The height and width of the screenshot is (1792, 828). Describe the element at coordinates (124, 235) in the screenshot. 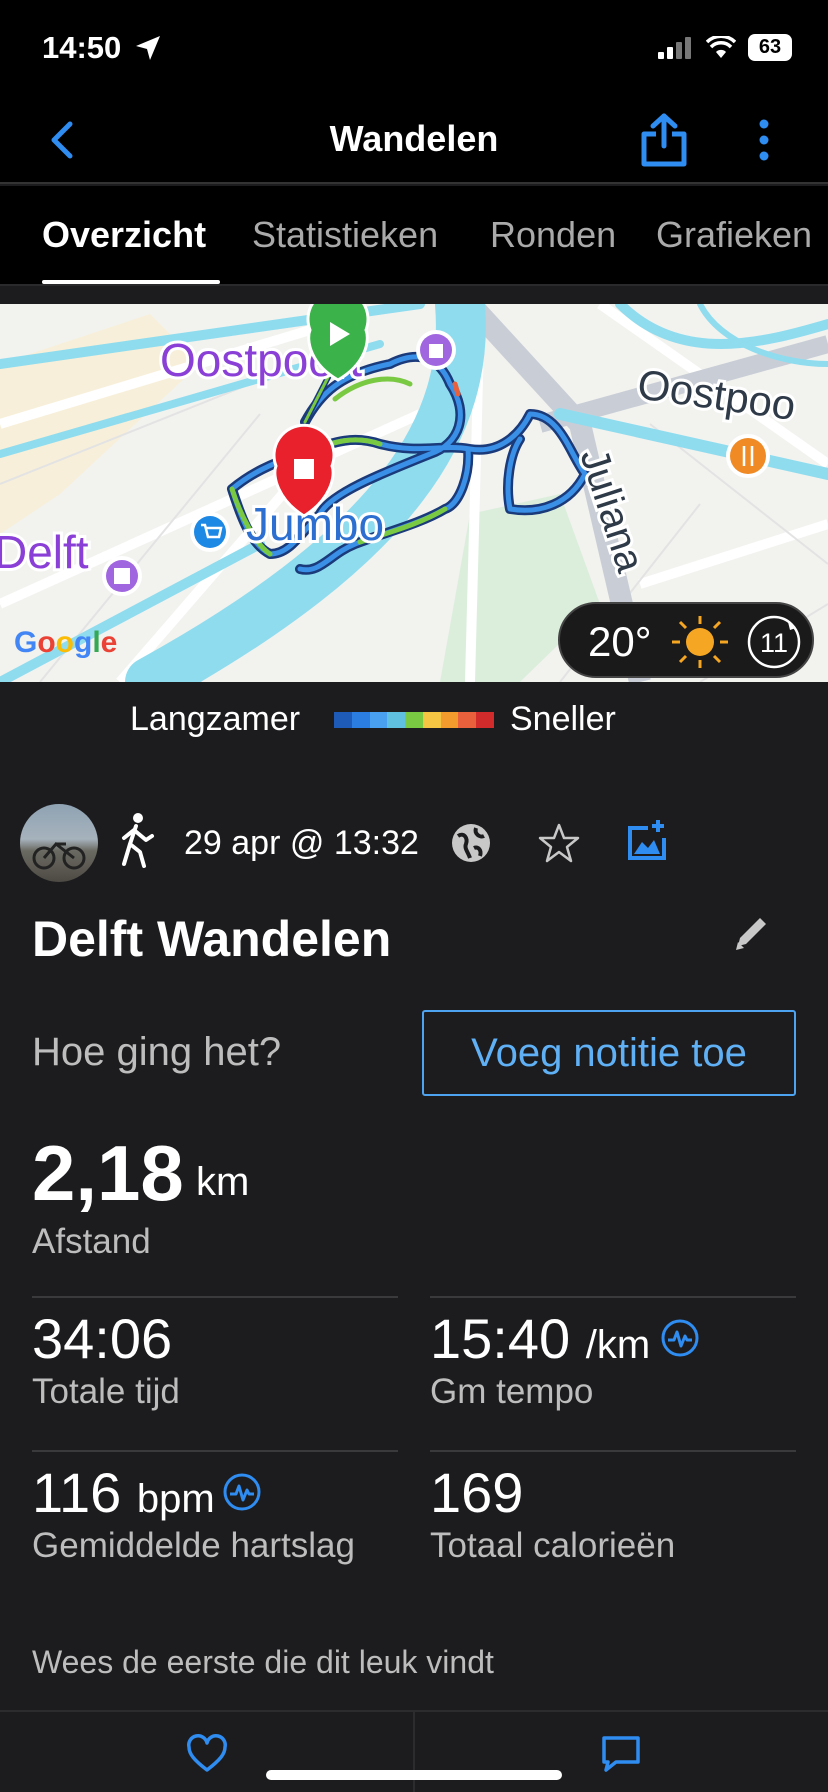

I see `tab-overzicht: Overzicht` at that location.